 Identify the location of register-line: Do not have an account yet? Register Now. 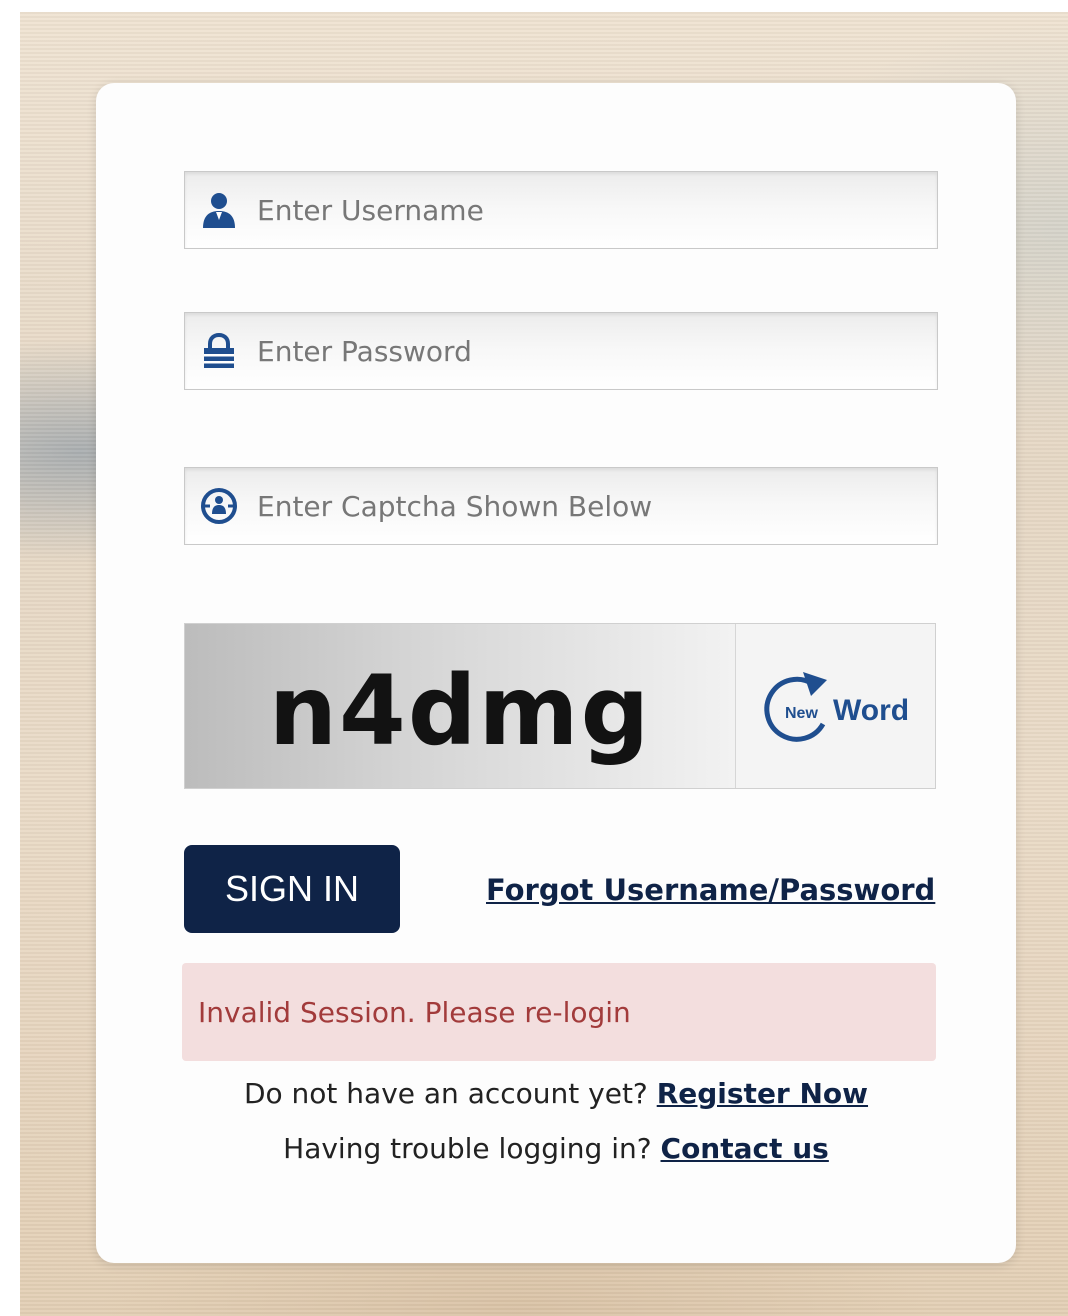
(556, 1093).